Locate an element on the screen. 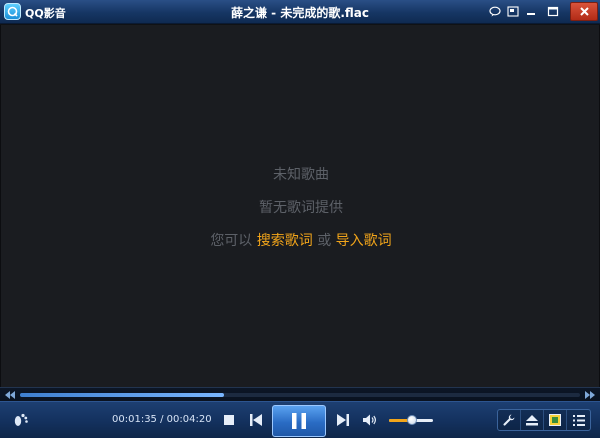 The width and height of the screenshot is (600, 438). stop-icon is located at coordinates (229, 420).